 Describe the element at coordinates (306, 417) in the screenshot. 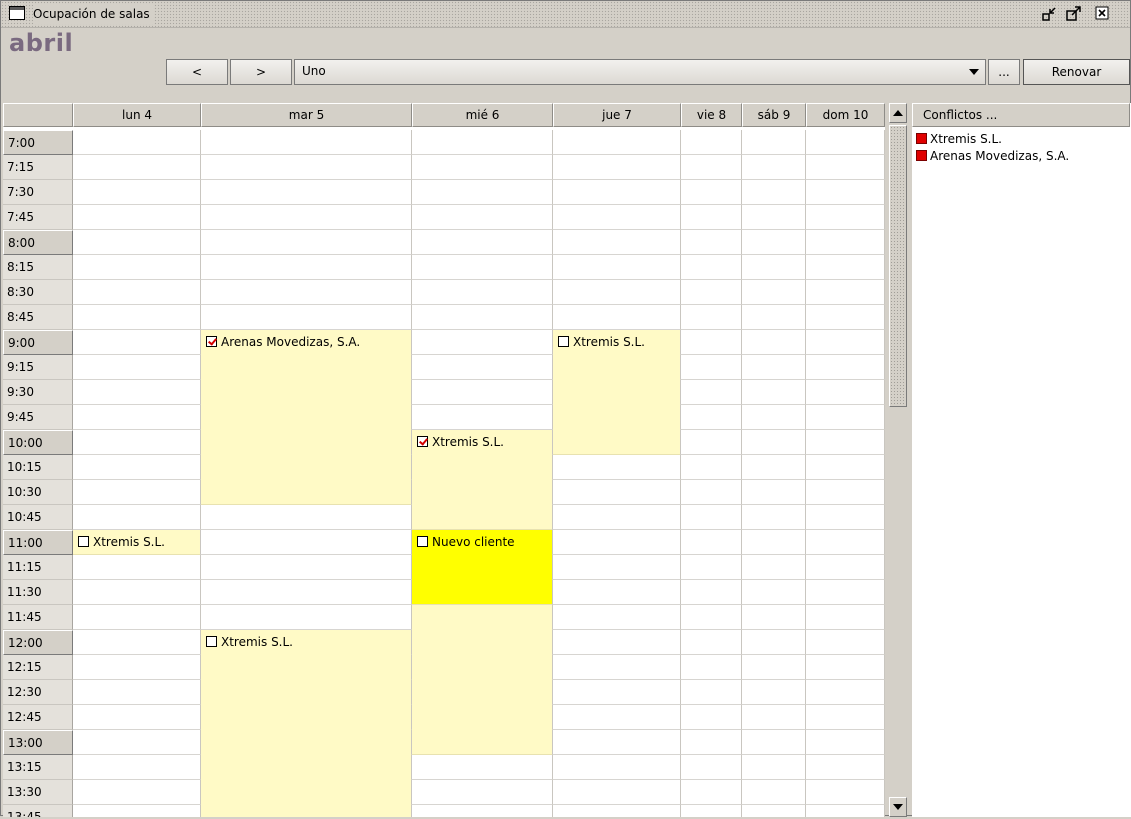

I see `booking-block: Arenas Movedizas, S.A.` at that location.